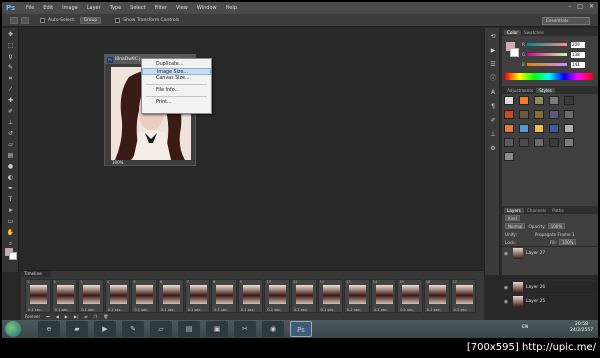 The height and width of the screenshot is (358, 600). Describe the element at coordinates (161, 329) in the screenshot. I see `notes-icon: ▱` at that location.